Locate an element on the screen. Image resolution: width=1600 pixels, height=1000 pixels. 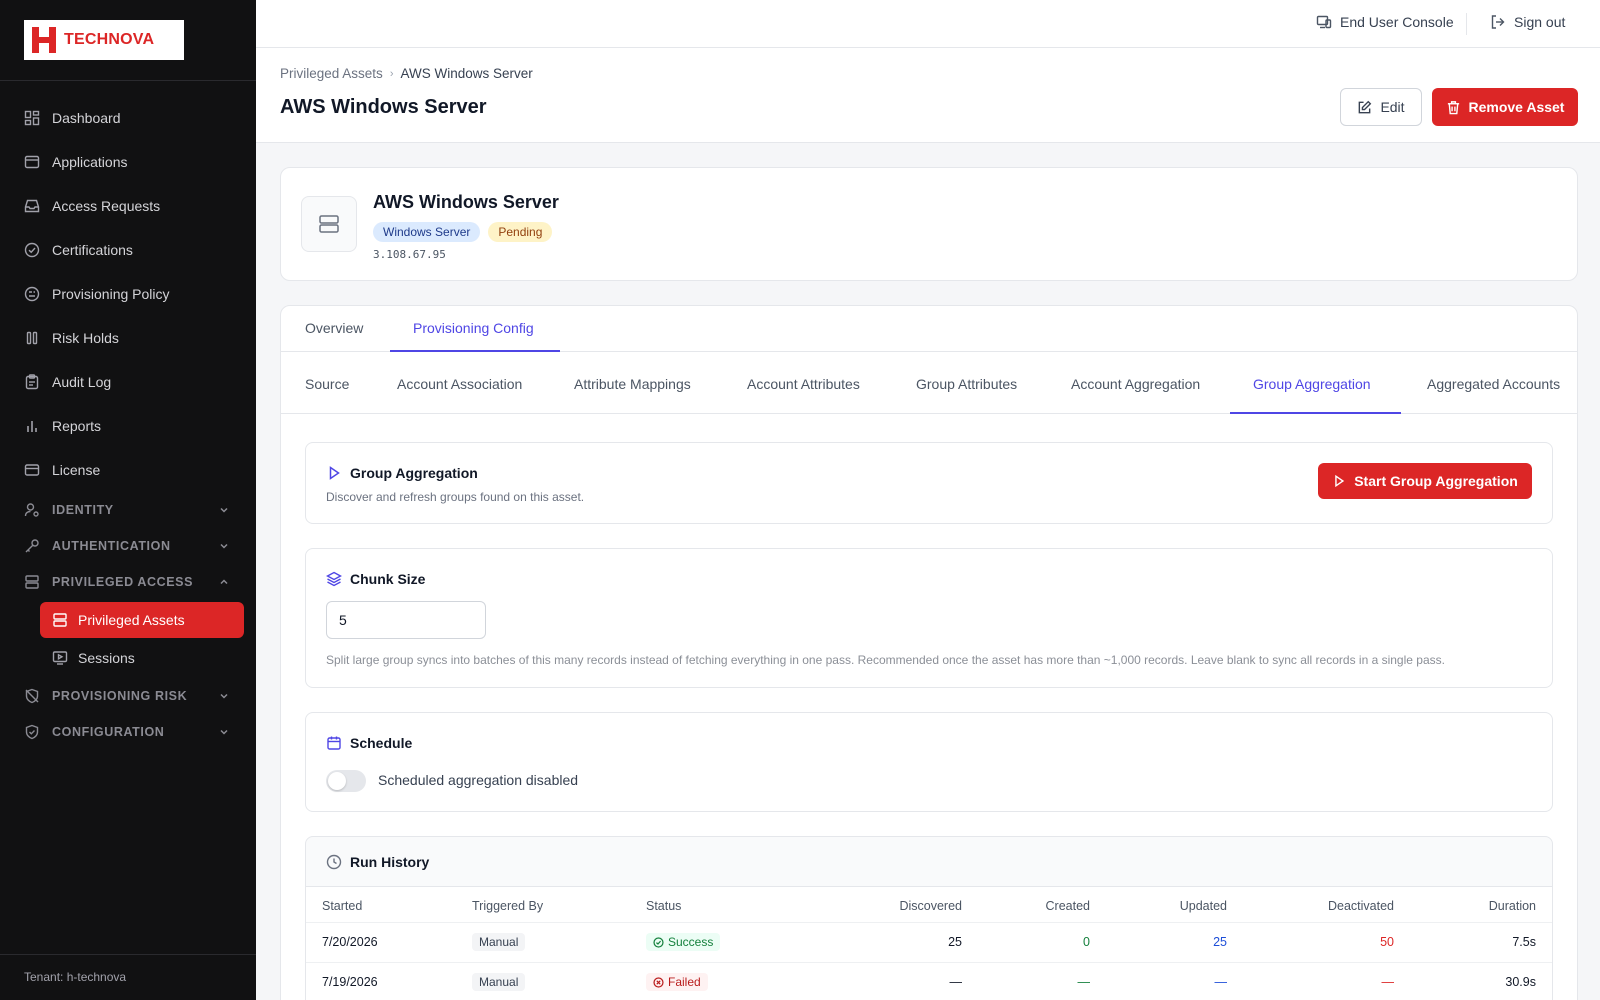
column-header-triggered-by: Triggered By is located at coordinates (507, 906).